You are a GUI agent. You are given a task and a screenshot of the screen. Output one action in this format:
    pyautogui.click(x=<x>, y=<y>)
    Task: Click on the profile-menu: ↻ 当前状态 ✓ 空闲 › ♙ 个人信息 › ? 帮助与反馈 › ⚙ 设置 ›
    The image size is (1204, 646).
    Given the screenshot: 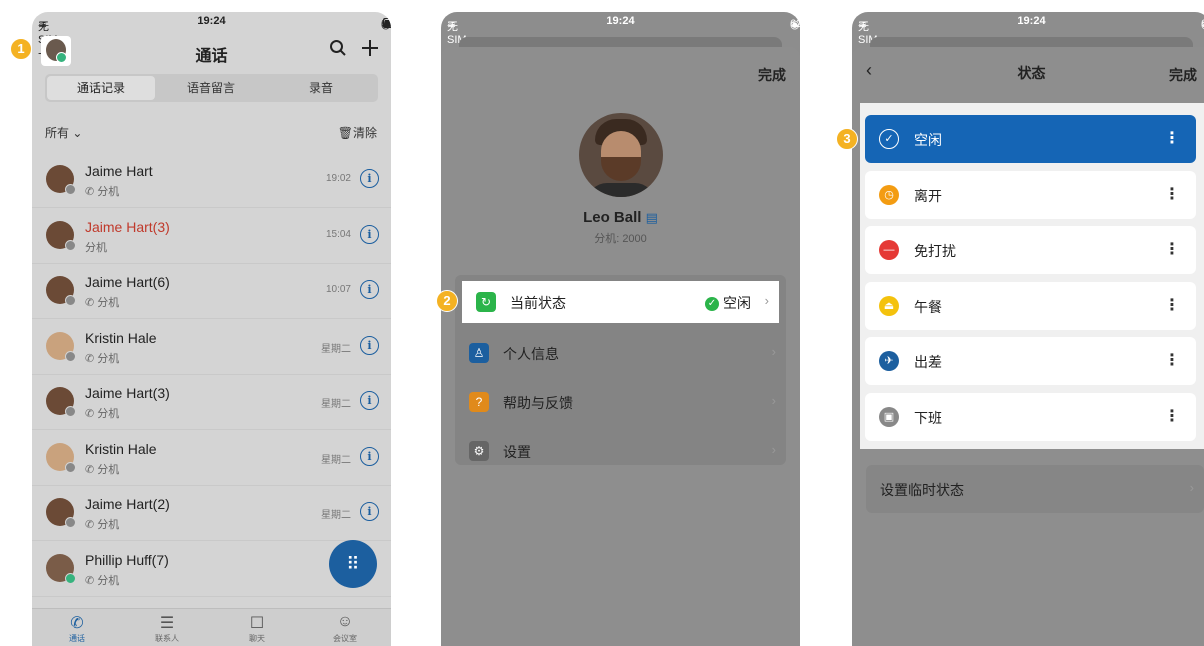 What is the action you would take?
    pyautogui.click(x=620, y=370)
    